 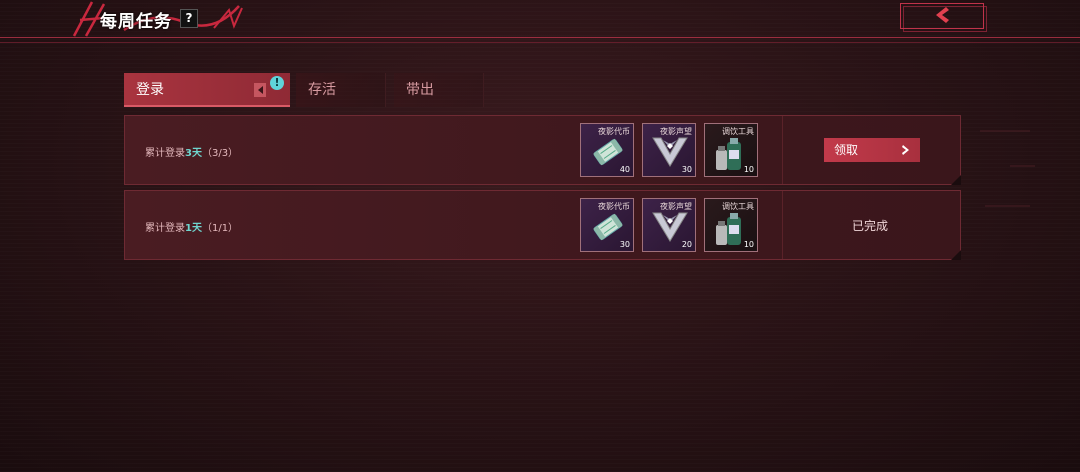 What do you see at coordinates (207, 90) in the screenshot?
I see `tab-login: 登录 !` at bounding box center [207, 90].